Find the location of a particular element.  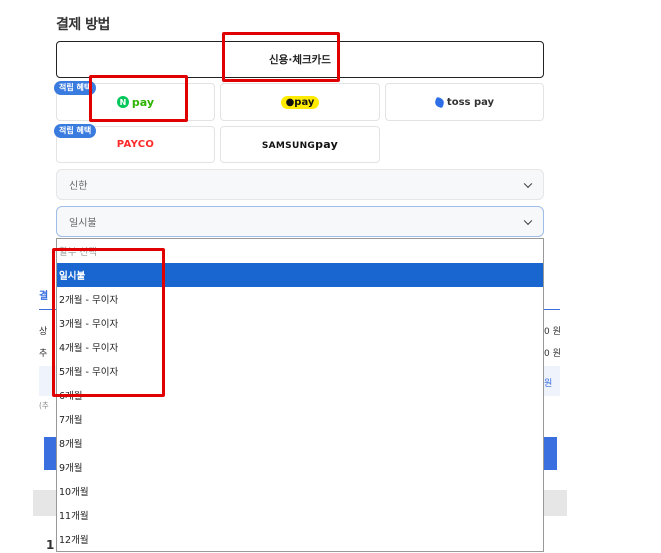

samsung-brand: SAMSUNG is located at coordinates (288, 146).